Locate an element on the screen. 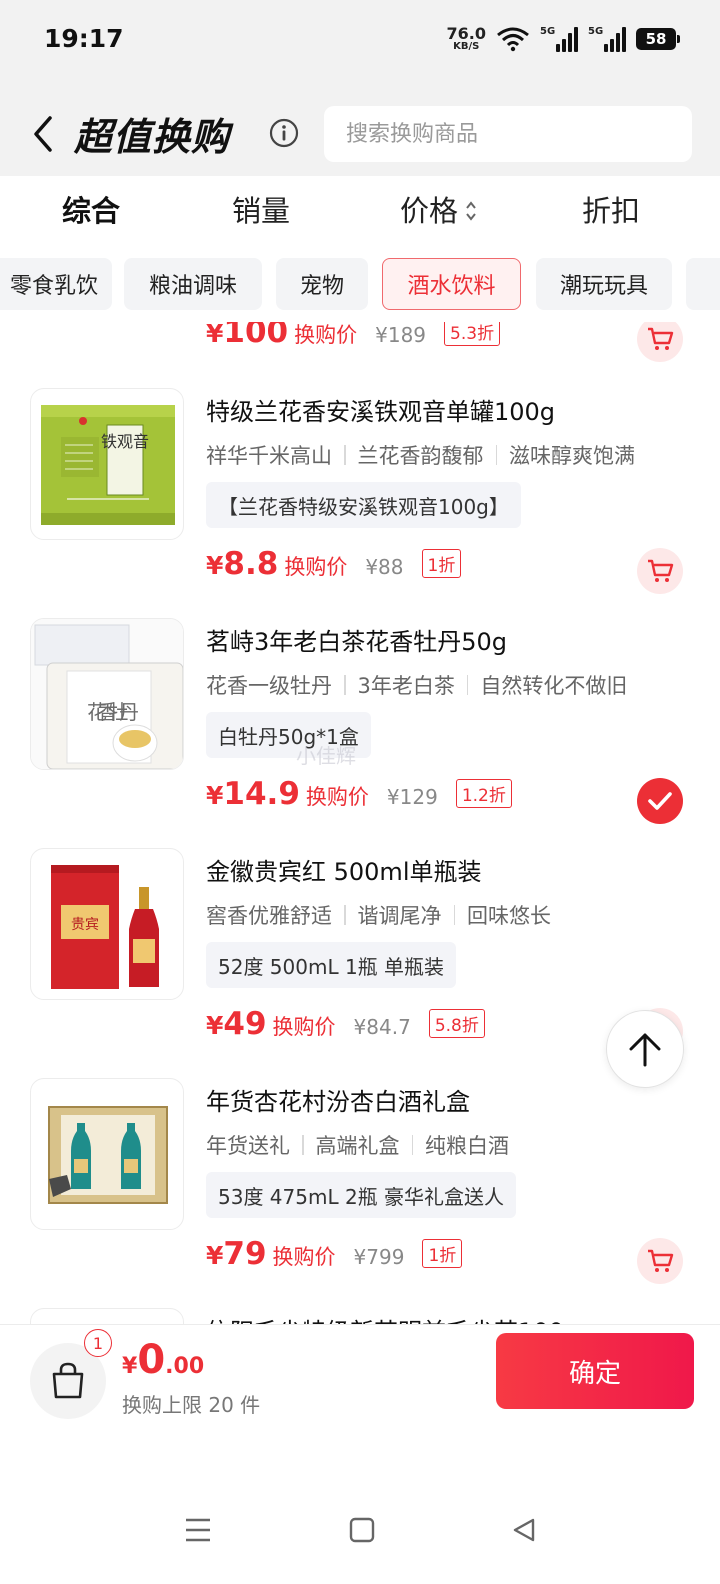 This screenshot has height=1584, width=720. tea-can-label: 铁观音 is located at coordinates (125, 441).